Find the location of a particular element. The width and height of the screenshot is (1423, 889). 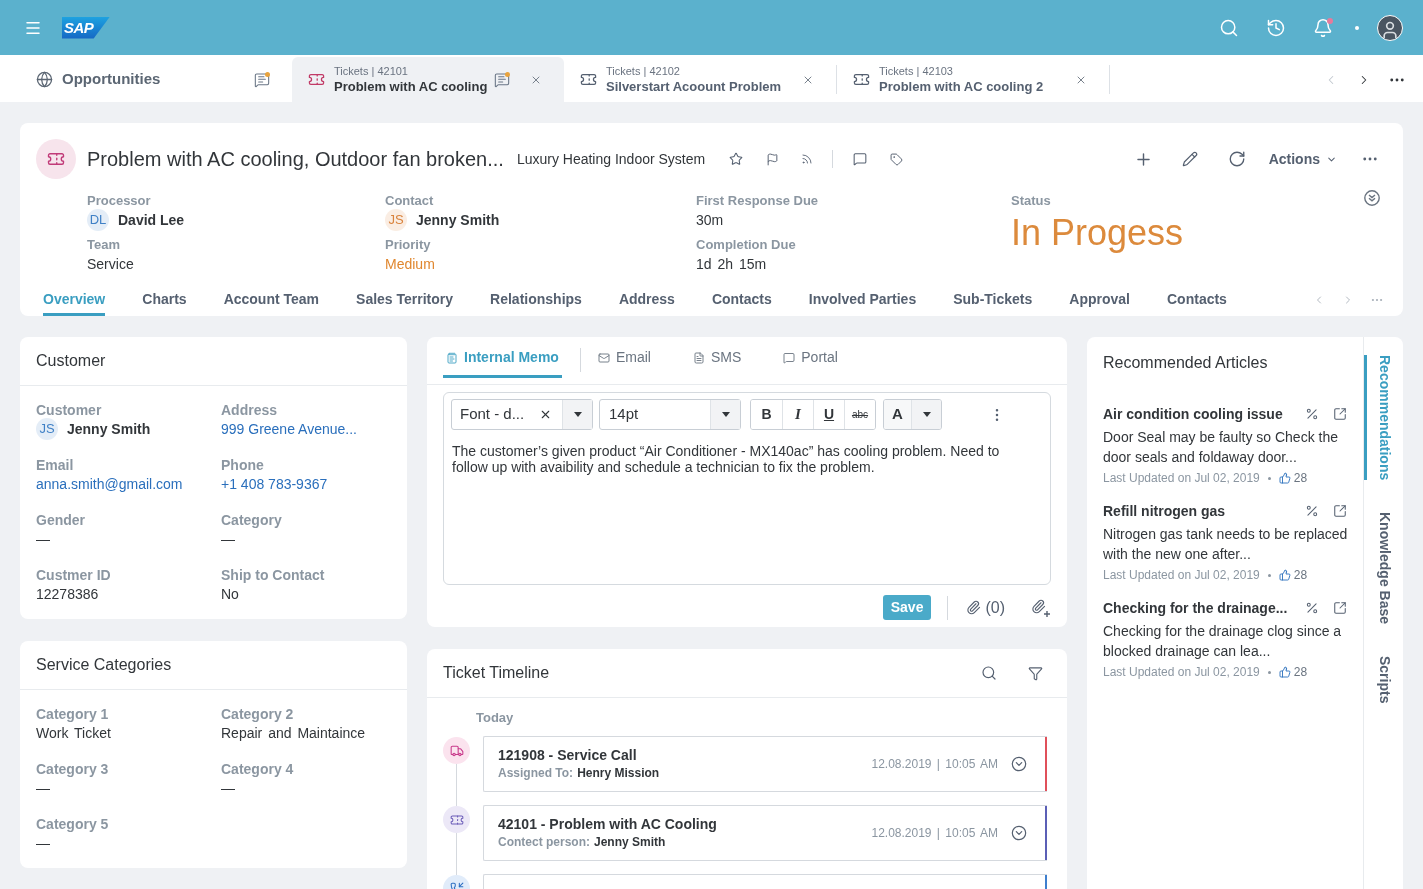

ticket-subtitle: Luxury Heating Indoor System is located at coordinates (611, 159).